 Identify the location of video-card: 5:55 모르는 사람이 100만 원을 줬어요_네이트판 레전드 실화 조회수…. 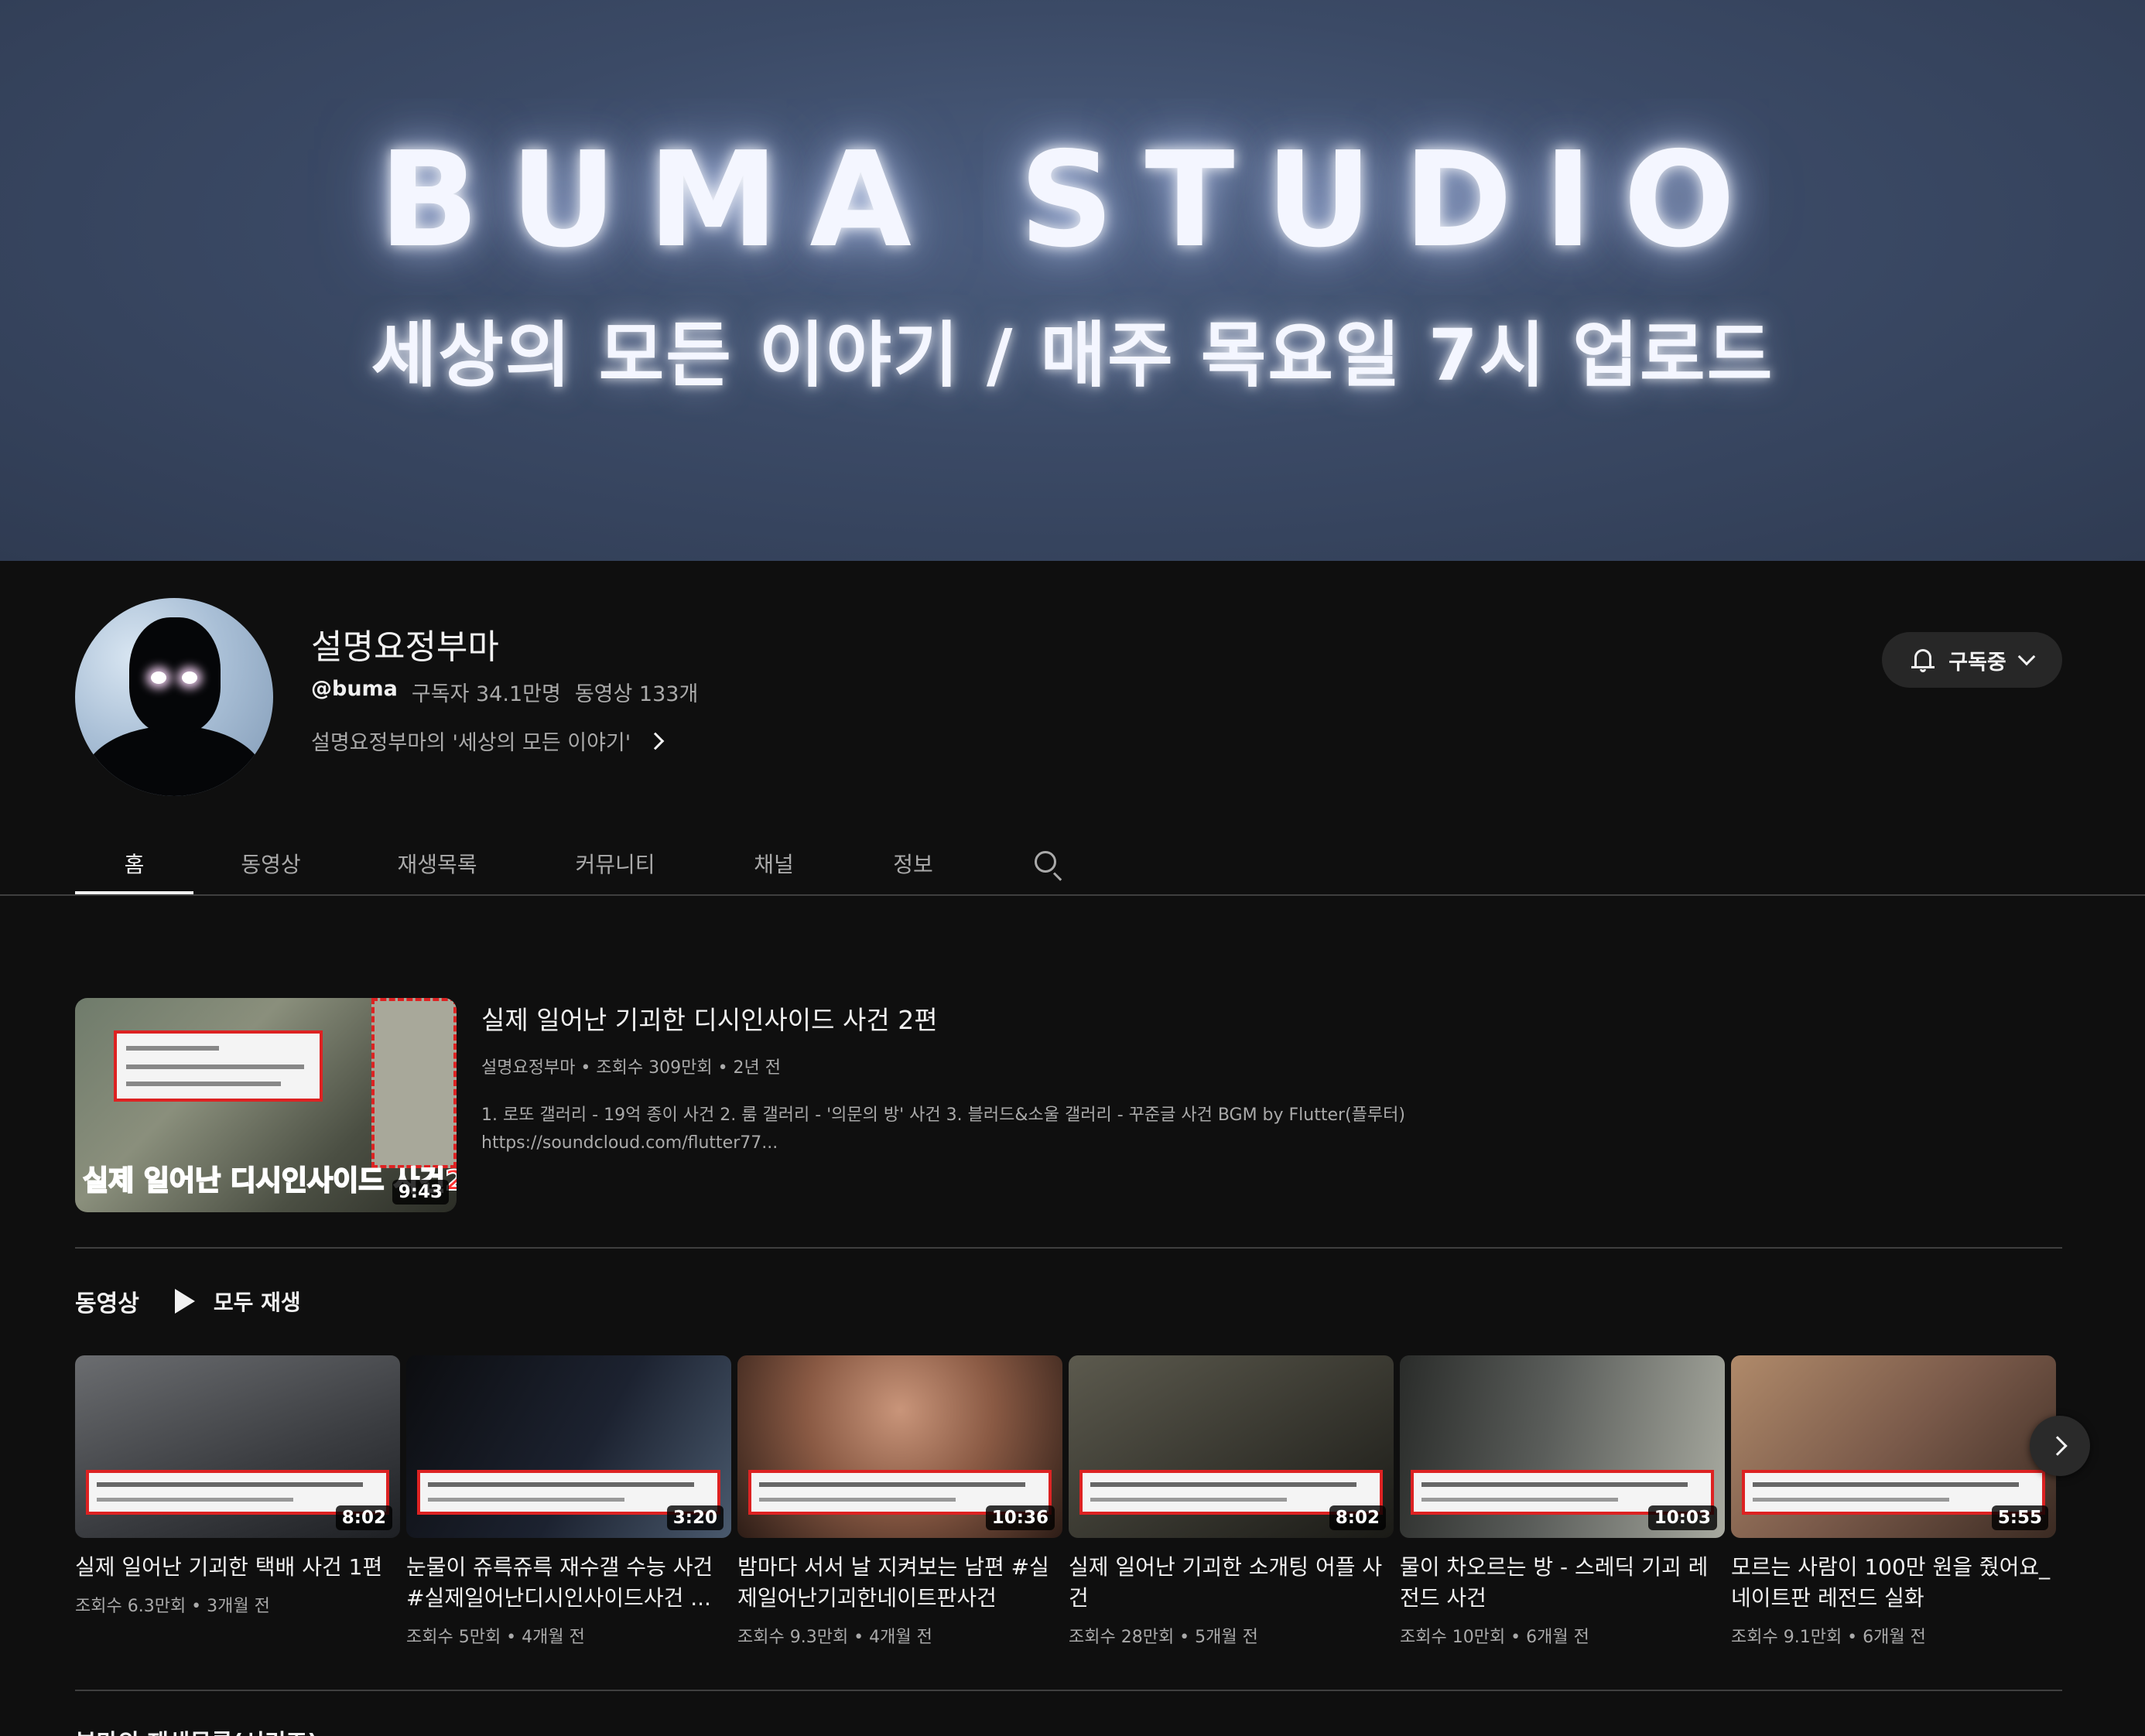
(1894, 1501).